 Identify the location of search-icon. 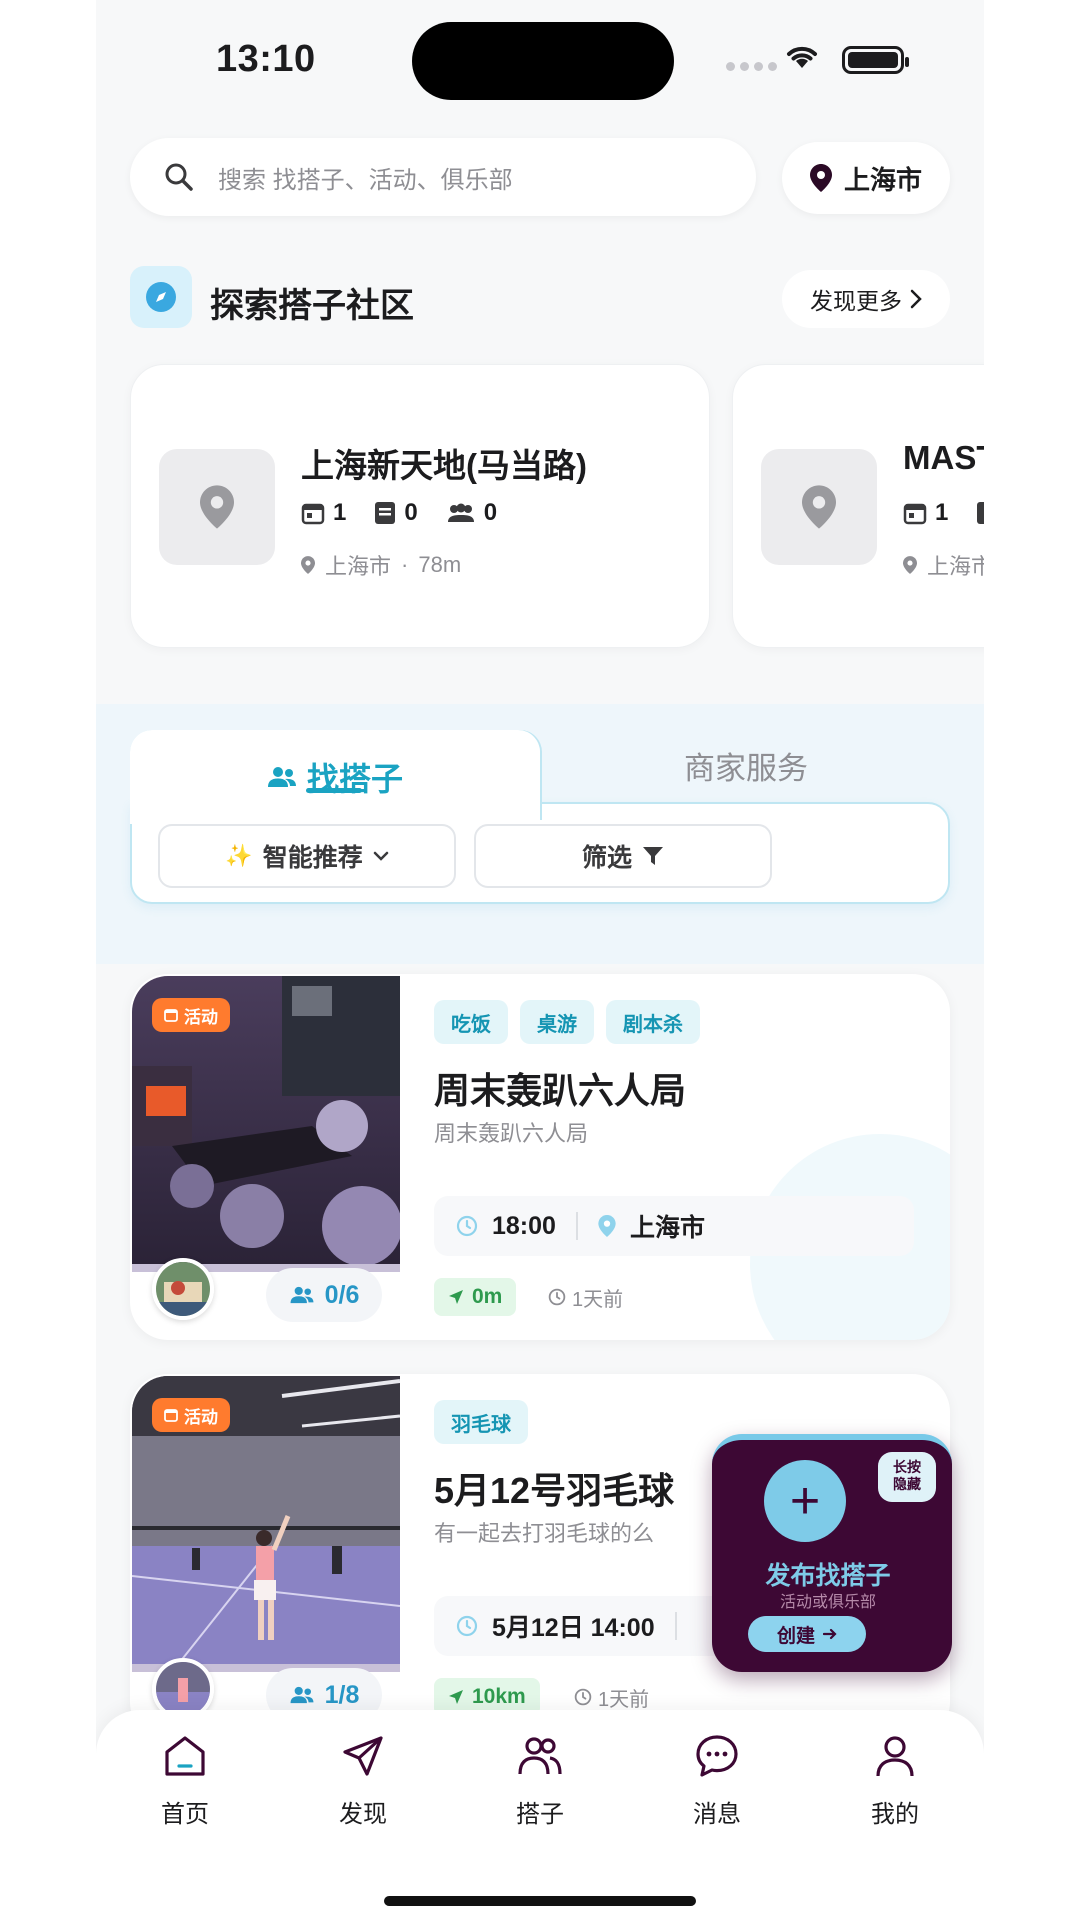
(179, 177).